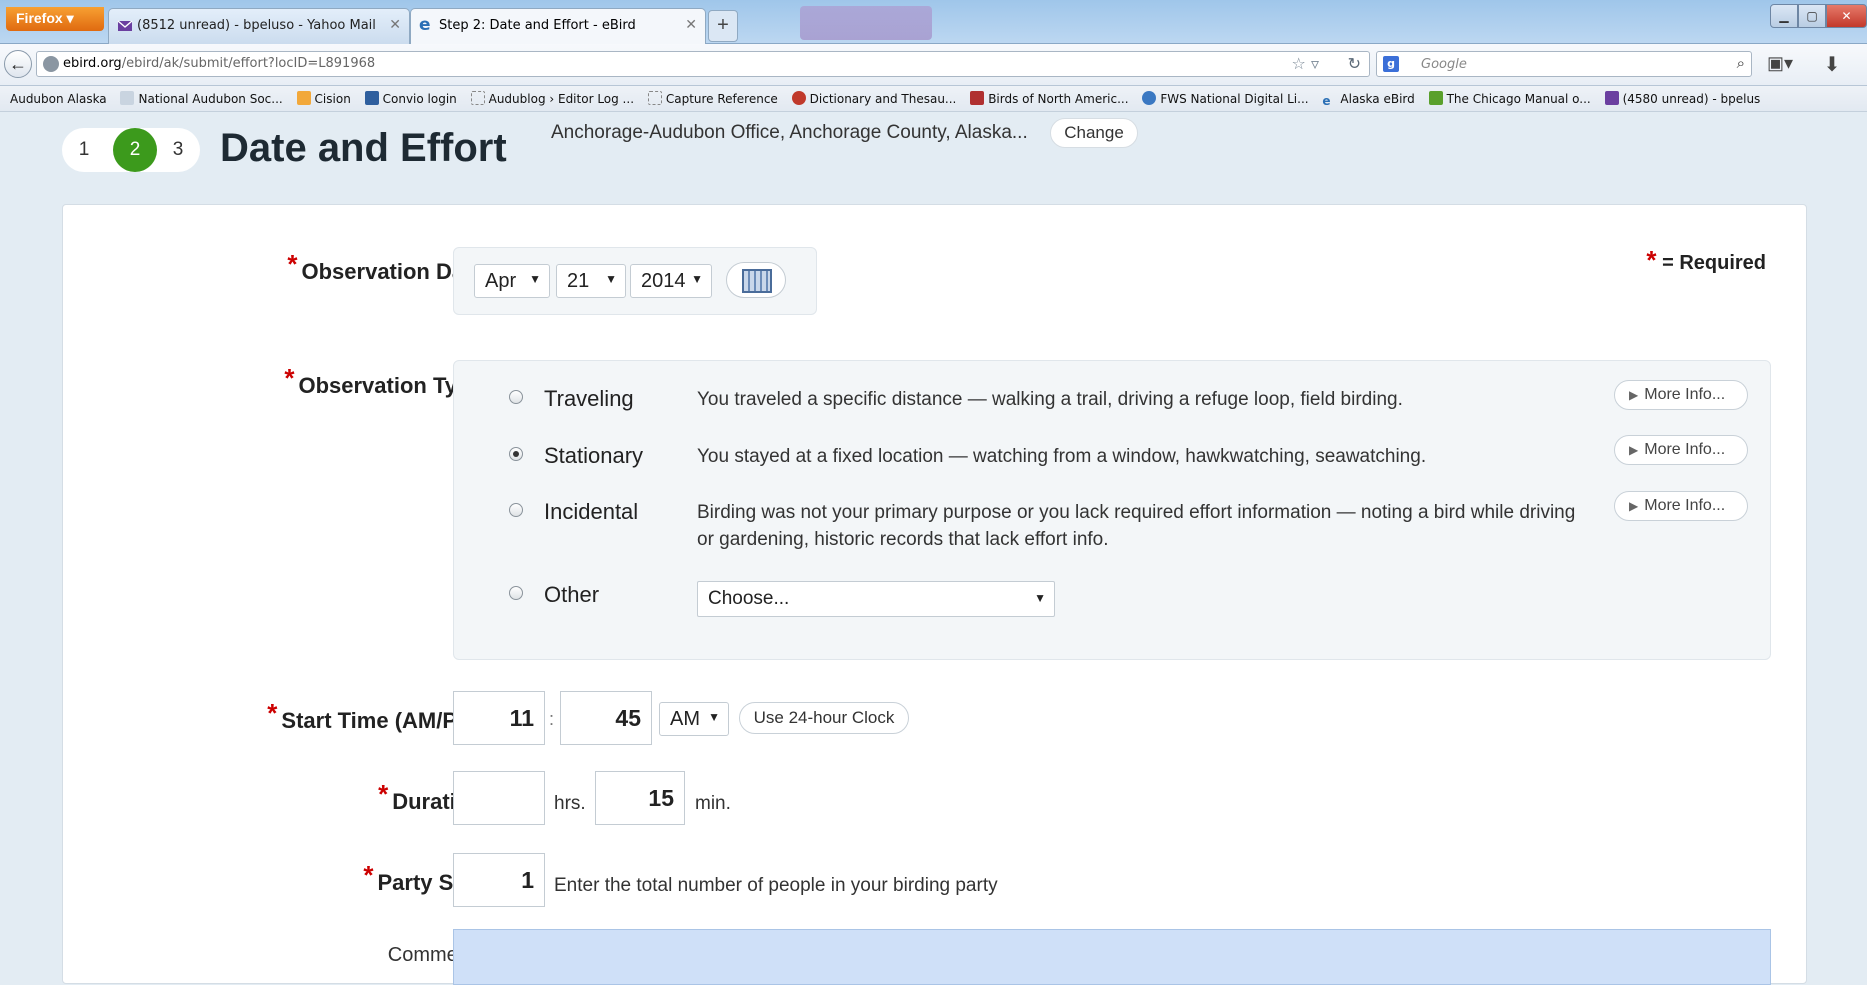  What do you see at coordinates (1682, 98) in the screenshot?
I see `bookmark-yahoo-mail: (4580 unread) - bpelus` at bounding box center [1682, 98].